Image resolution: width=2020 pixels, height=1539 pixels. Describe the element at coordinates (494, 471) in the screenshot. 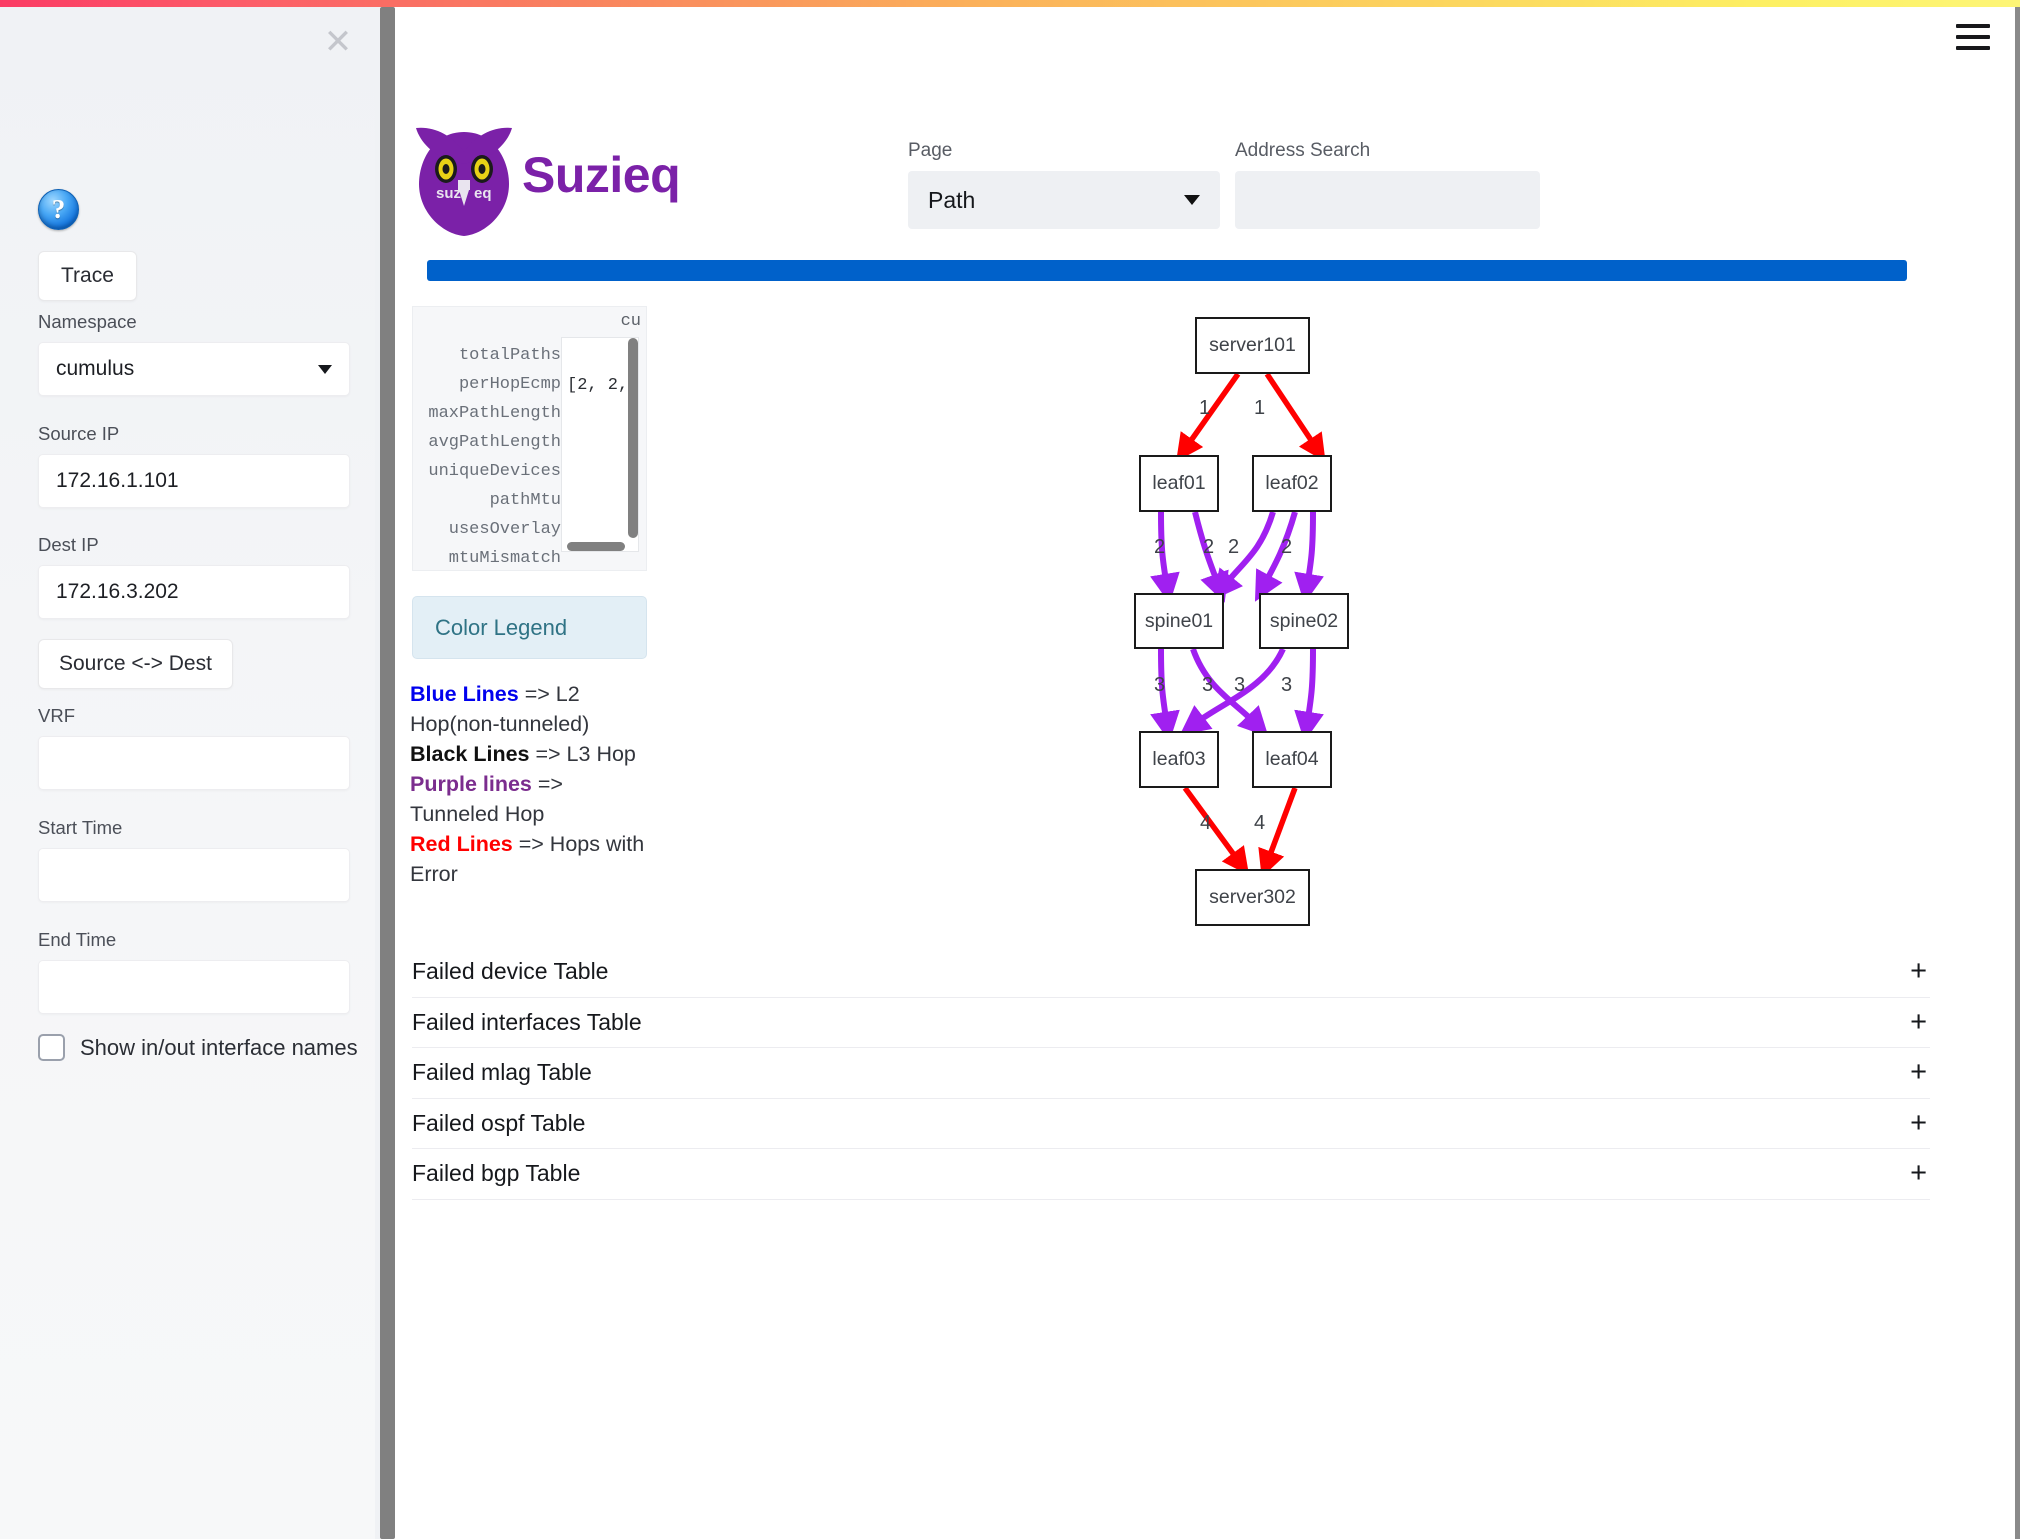

I see `summary-key: uniqueDevices` at that location.